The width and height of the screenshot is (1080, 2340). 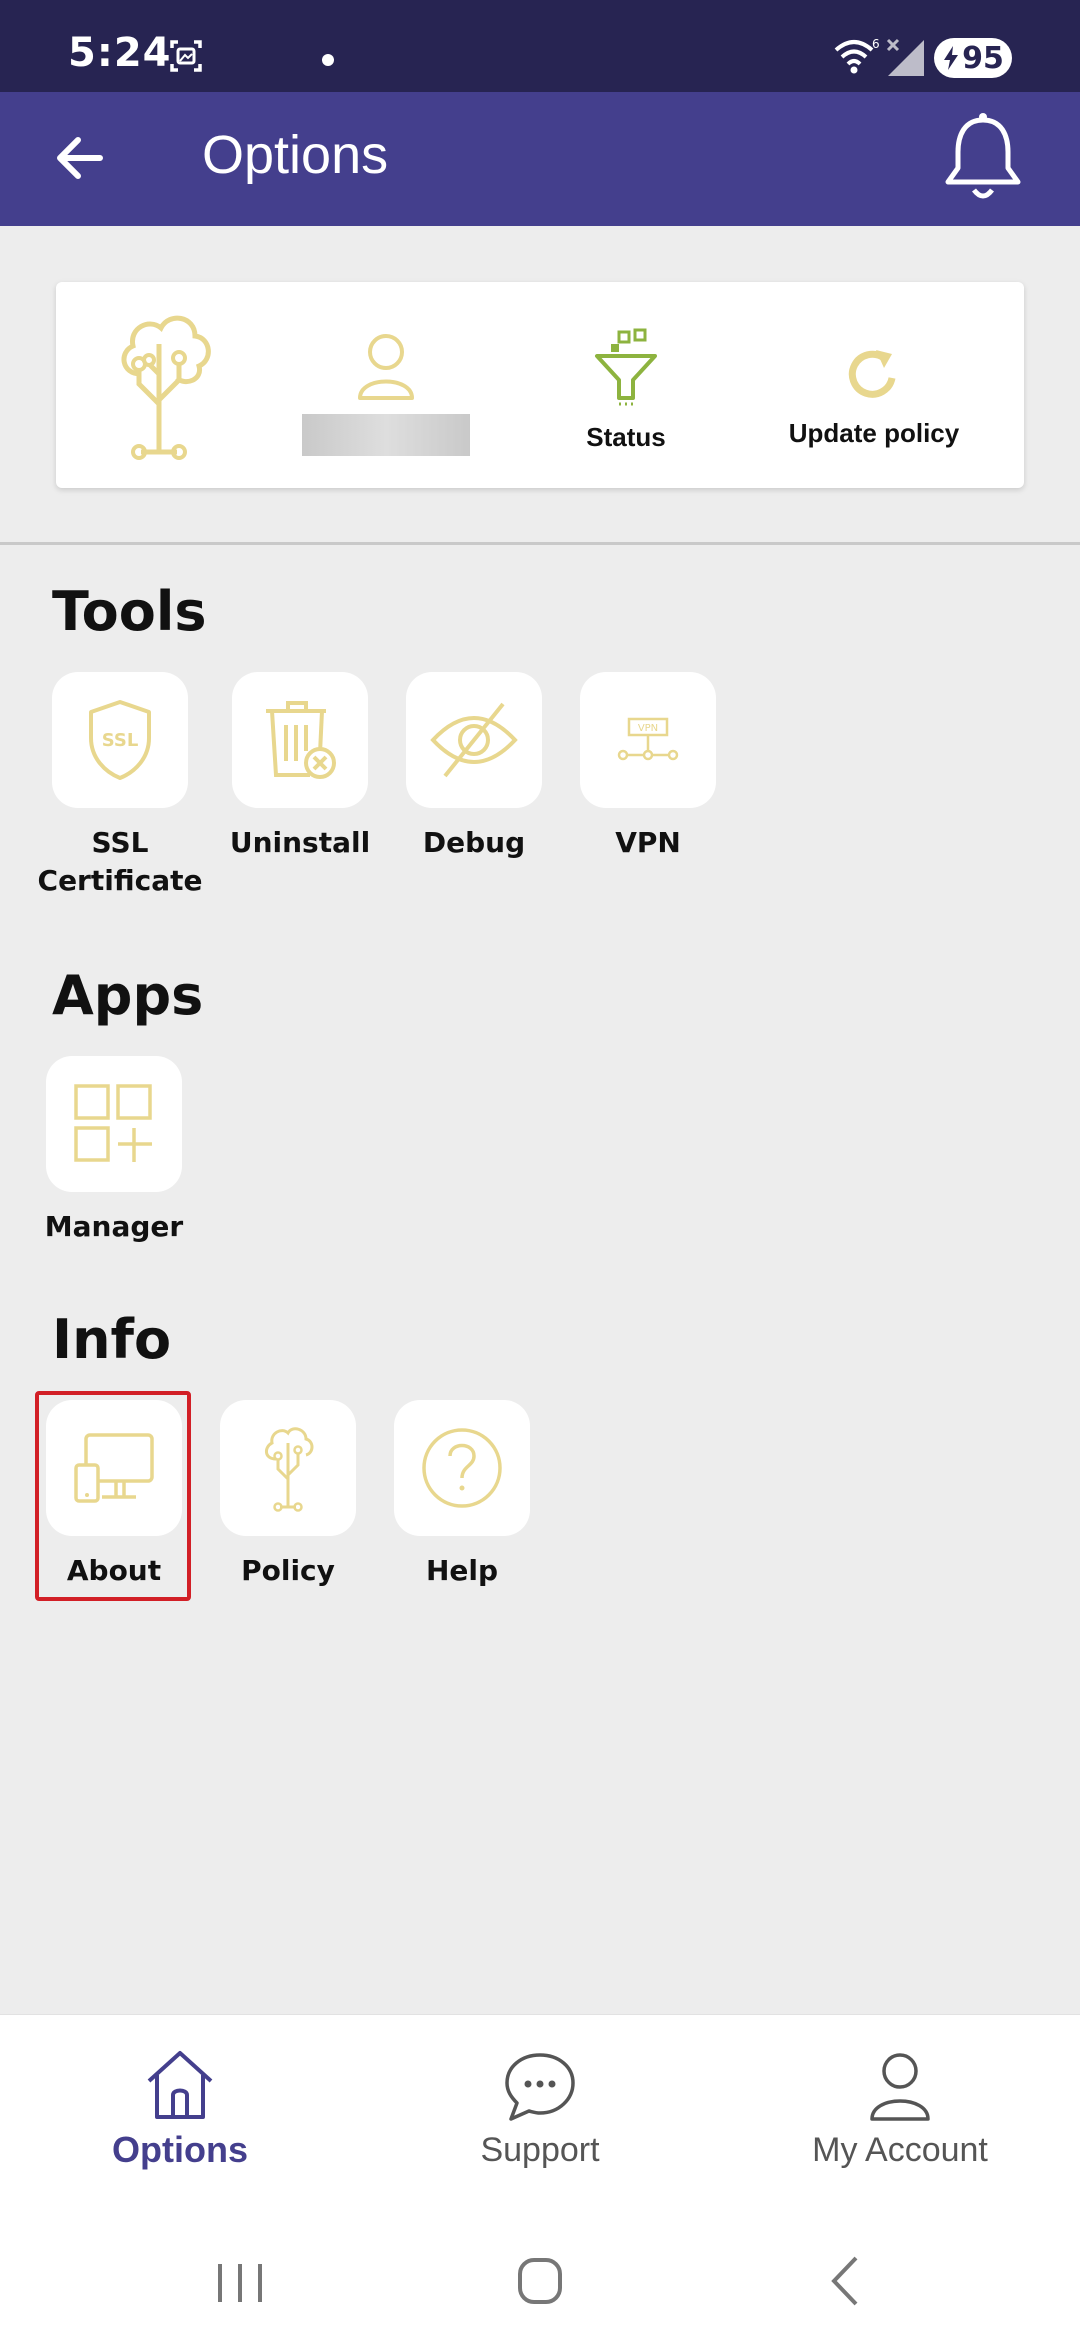 What do you see at coordinates (120, 53) in the screenshot?
I see `status-time: 5:24` at bounding box center [120, 53].